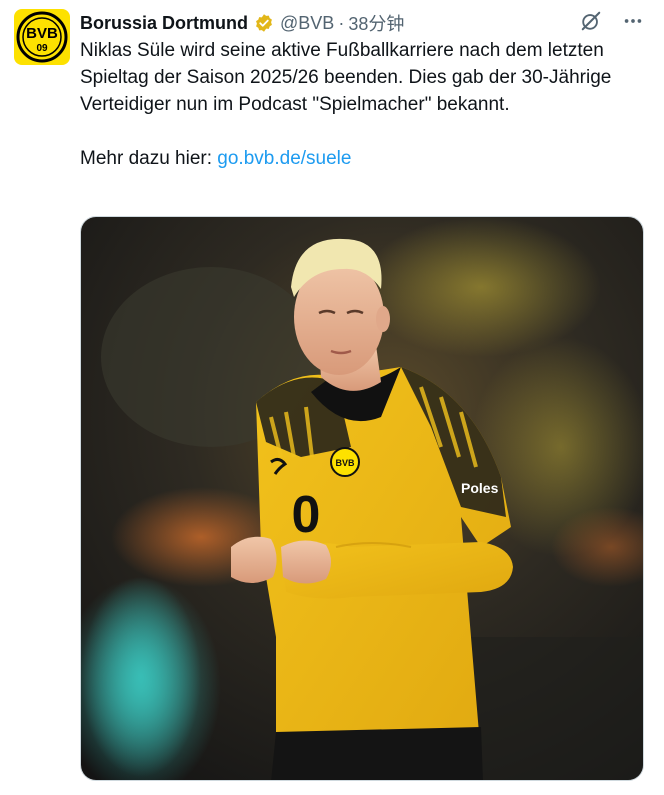  What do you see at coordinates (376, 23) in the screenshot?
I see `timestamp: 38分钟` at bounding box center [376, 23].